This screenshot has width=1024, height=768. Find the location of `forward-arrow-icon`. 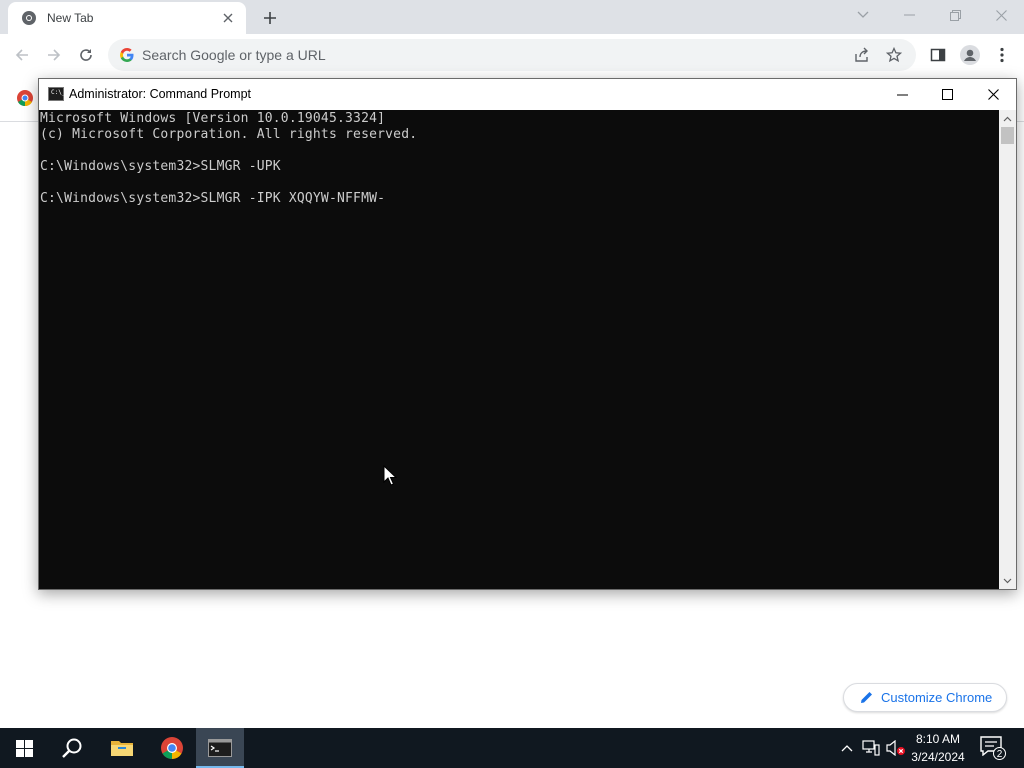

forward-arrow-icon is located at coordinates (54, 55).